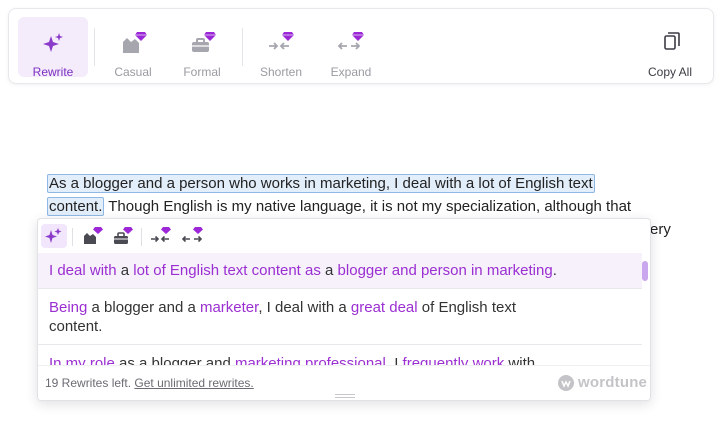 This screenshot has width=725, height=425. What do you see at coordinates (68, 307) in the screenshot?
I see `suggestion-changed-text: Being` at bounding box center [68, 307].